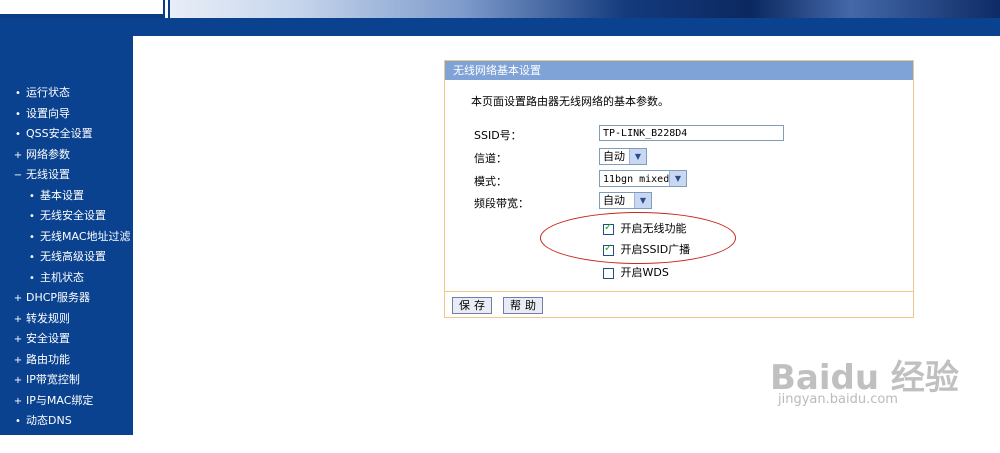 The width and height of the screenshot is (1000, 453). I want to click on sidebar-item: +IP与MAC绑定, so click(66, 401).